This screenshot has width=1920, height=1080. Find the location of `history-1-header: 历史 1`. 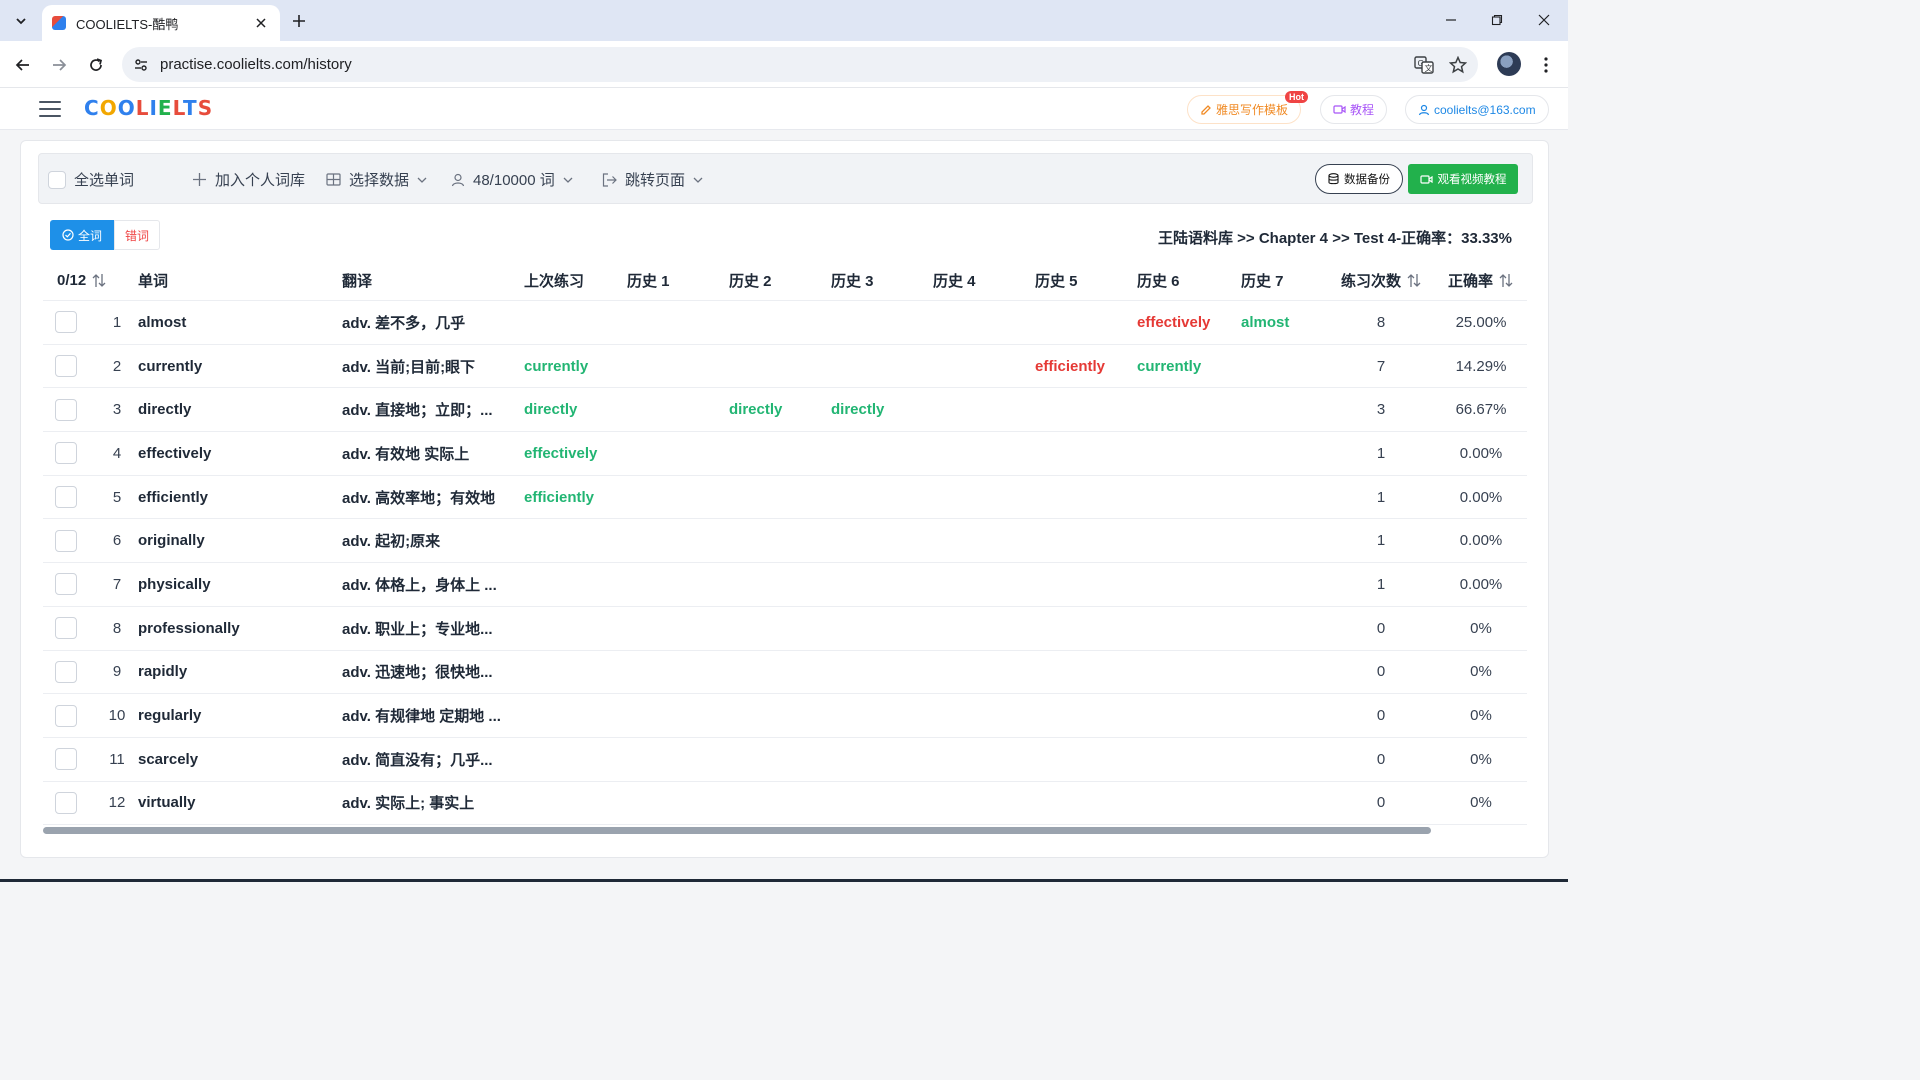

history-1-header: 历史 1 is located at coordinates (648, 281).